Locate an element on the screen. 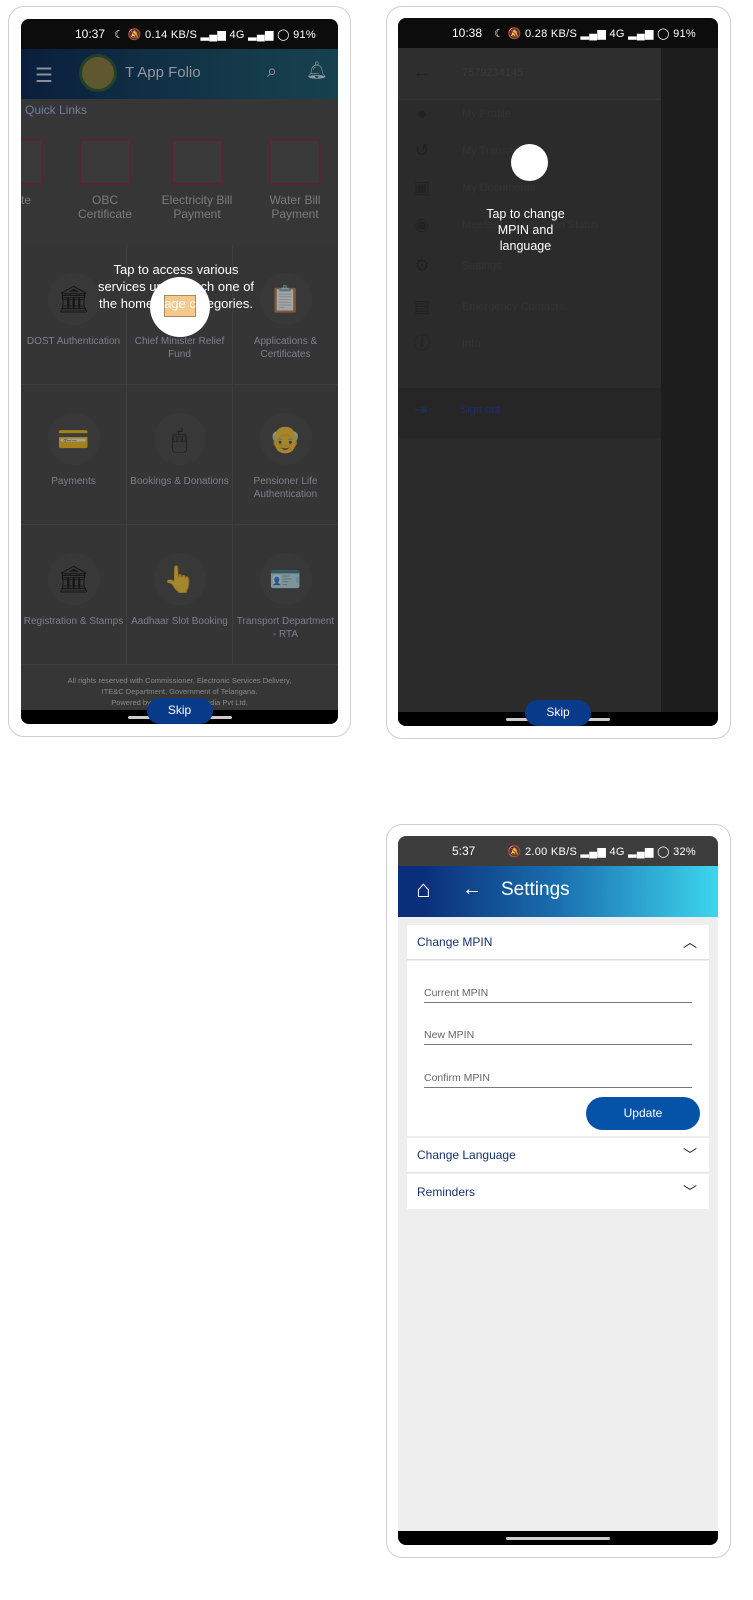 Image resolution: width=753 pixels, height=1600 pixels. quick-link-label: Electricity Bill Payment is located at coordinates (197, 207).